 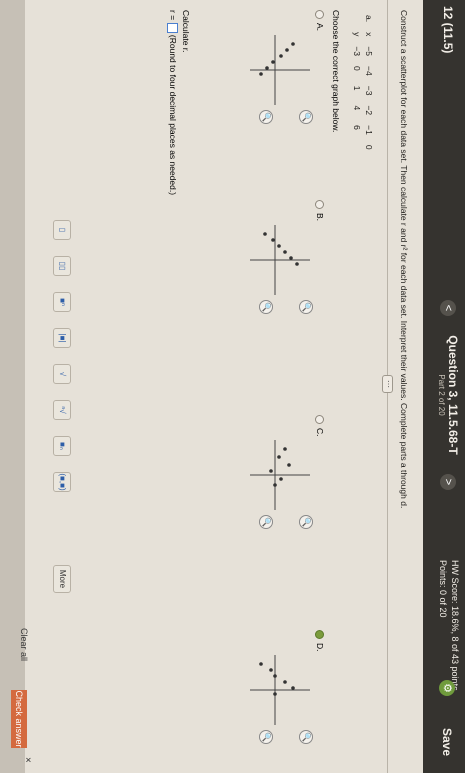 What do you see at coordinates (357, 51) in the screenshot?
I see `y-cell: −3` at bounding box center [357, 51].